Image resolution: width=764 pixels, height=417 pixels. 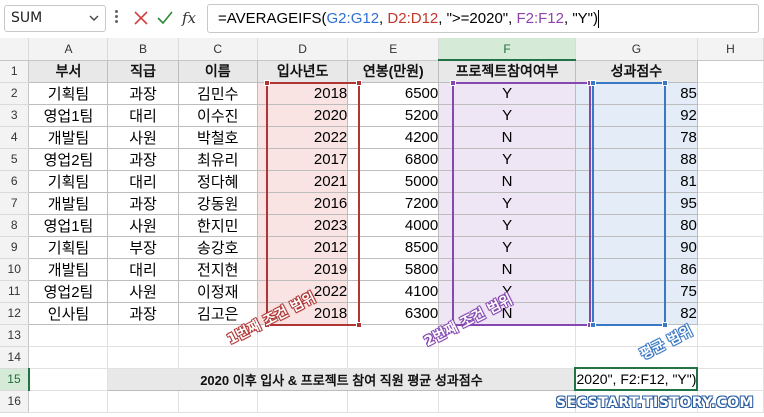 What do you see at coordinates (15, 137) in the screenshot?
I see `row-header-4: 4` at bounding box center [15, 137].